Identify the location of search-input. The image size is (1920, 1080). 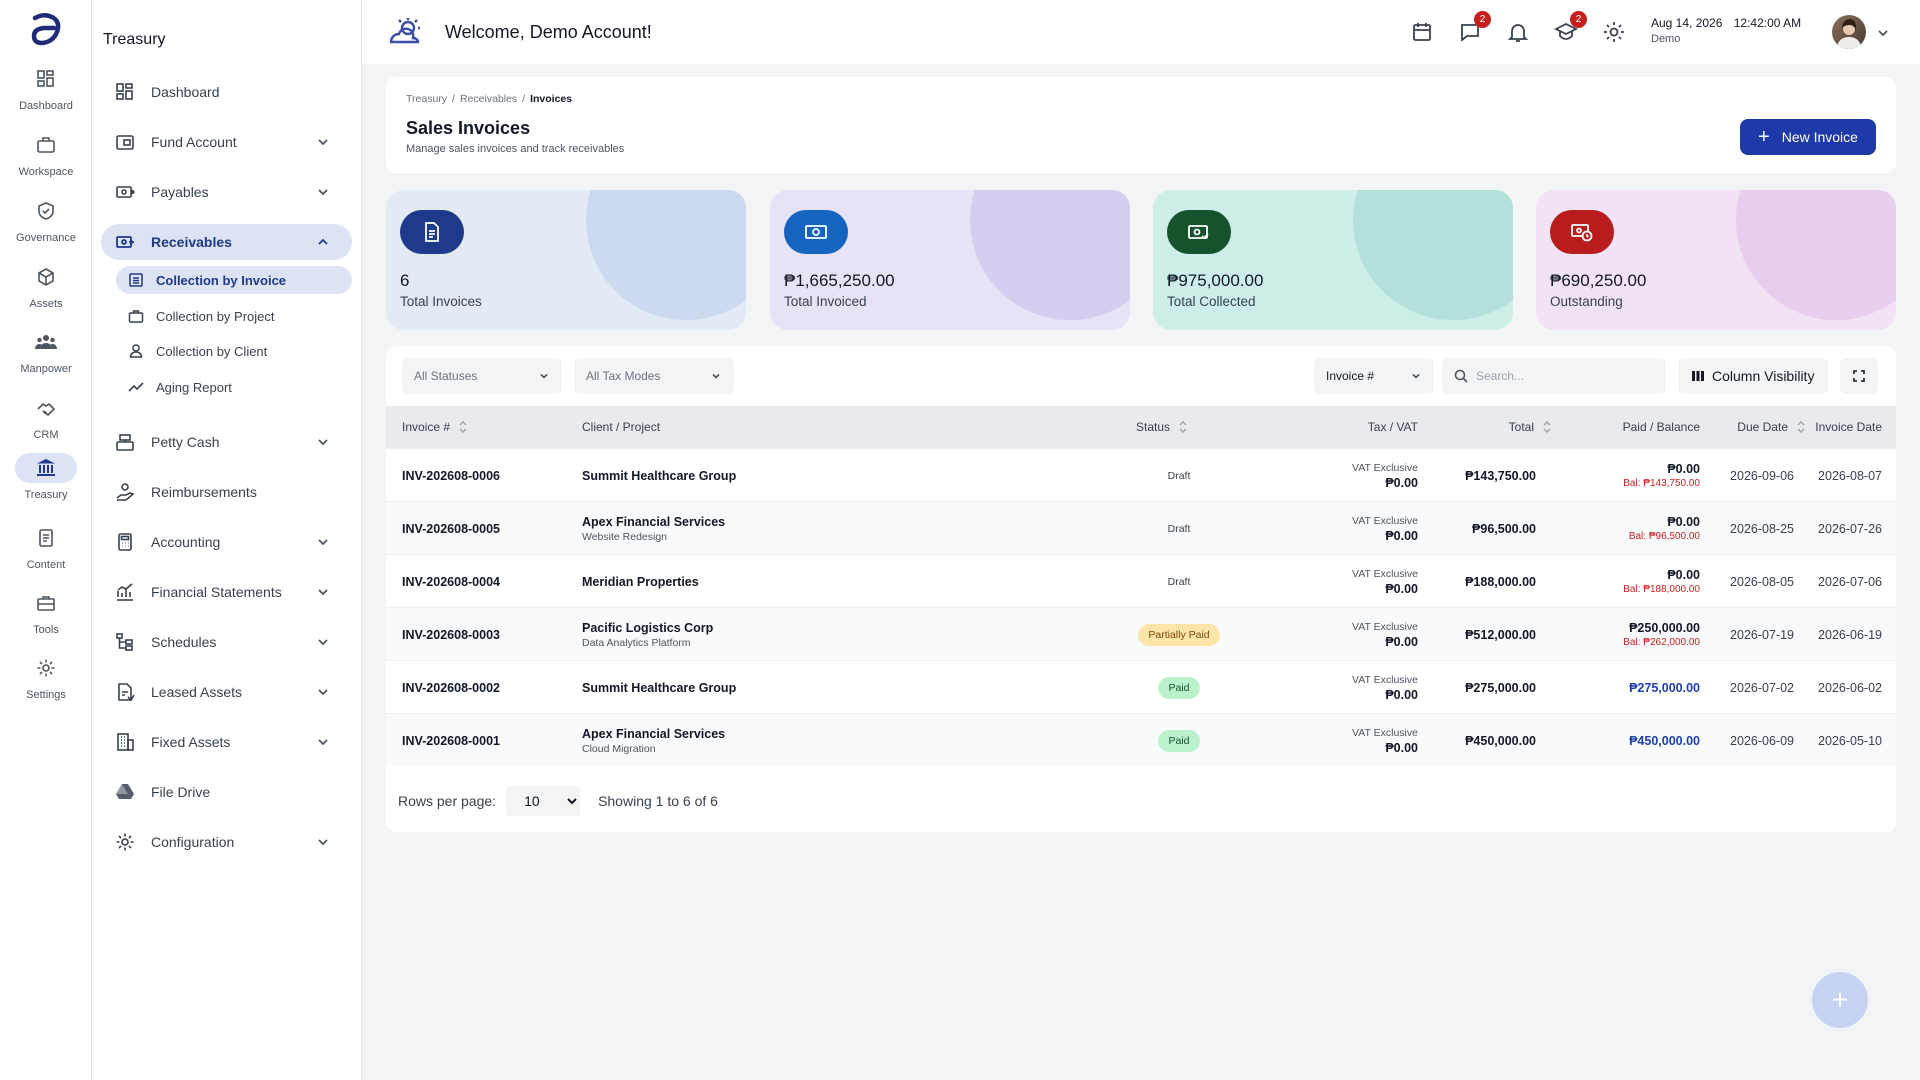
(1566, 376).